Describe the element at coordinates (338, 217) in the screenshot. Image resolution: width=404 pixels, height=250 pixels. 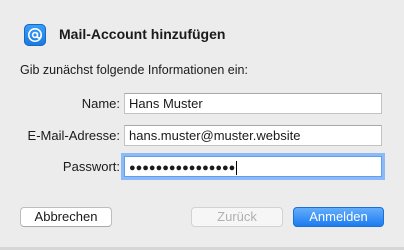
I see `login-button: Anmelden` at that location.